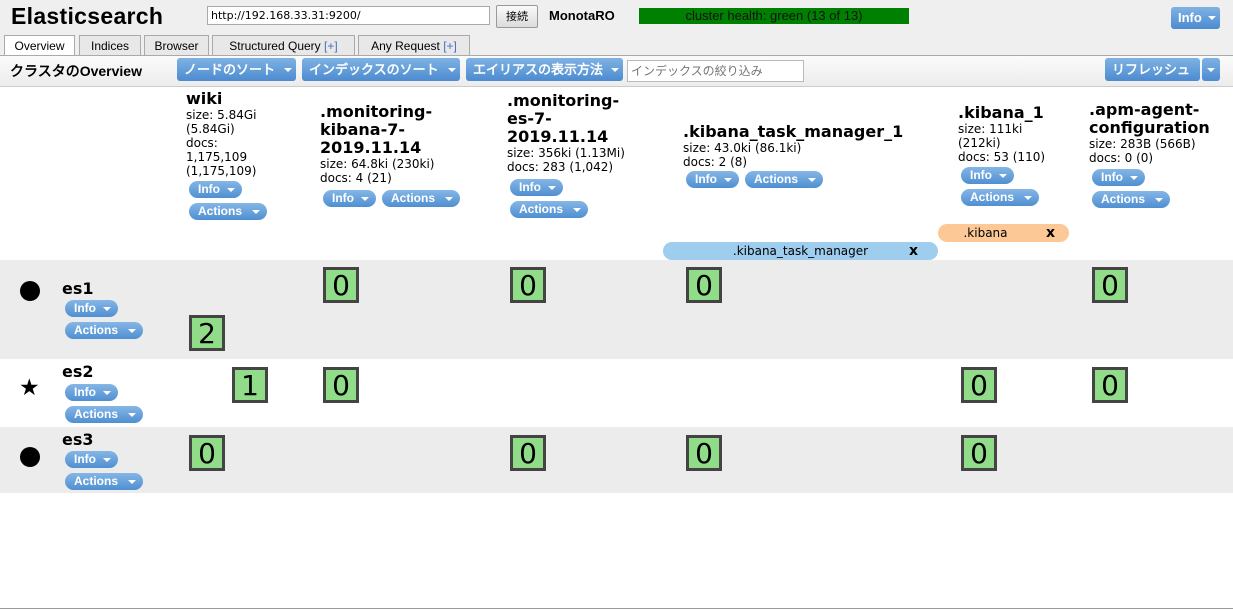  Describe the element at coordinates (87, 16) in the screenshot. I see `app-title: Elasticsearch` at that location.